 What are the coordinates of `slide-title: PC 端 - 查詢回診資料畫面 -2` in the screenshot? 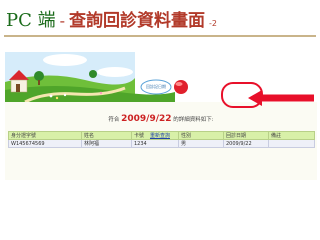 It's located at (111, 20).